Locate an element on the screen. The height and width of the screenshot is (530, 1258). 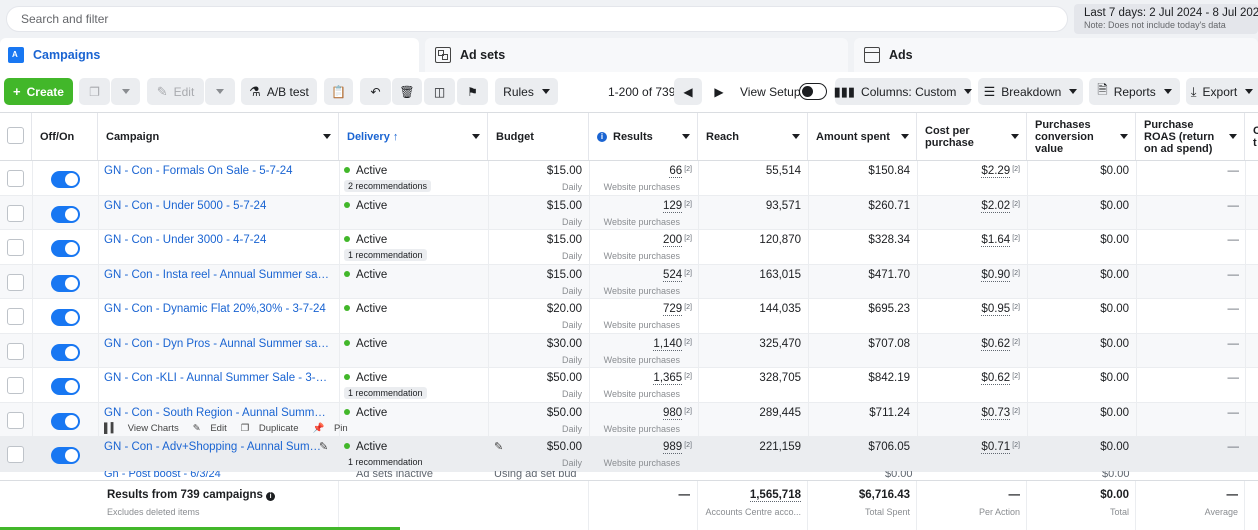
tab-campaigns: Campaigns is located at coordinates (209, 55).